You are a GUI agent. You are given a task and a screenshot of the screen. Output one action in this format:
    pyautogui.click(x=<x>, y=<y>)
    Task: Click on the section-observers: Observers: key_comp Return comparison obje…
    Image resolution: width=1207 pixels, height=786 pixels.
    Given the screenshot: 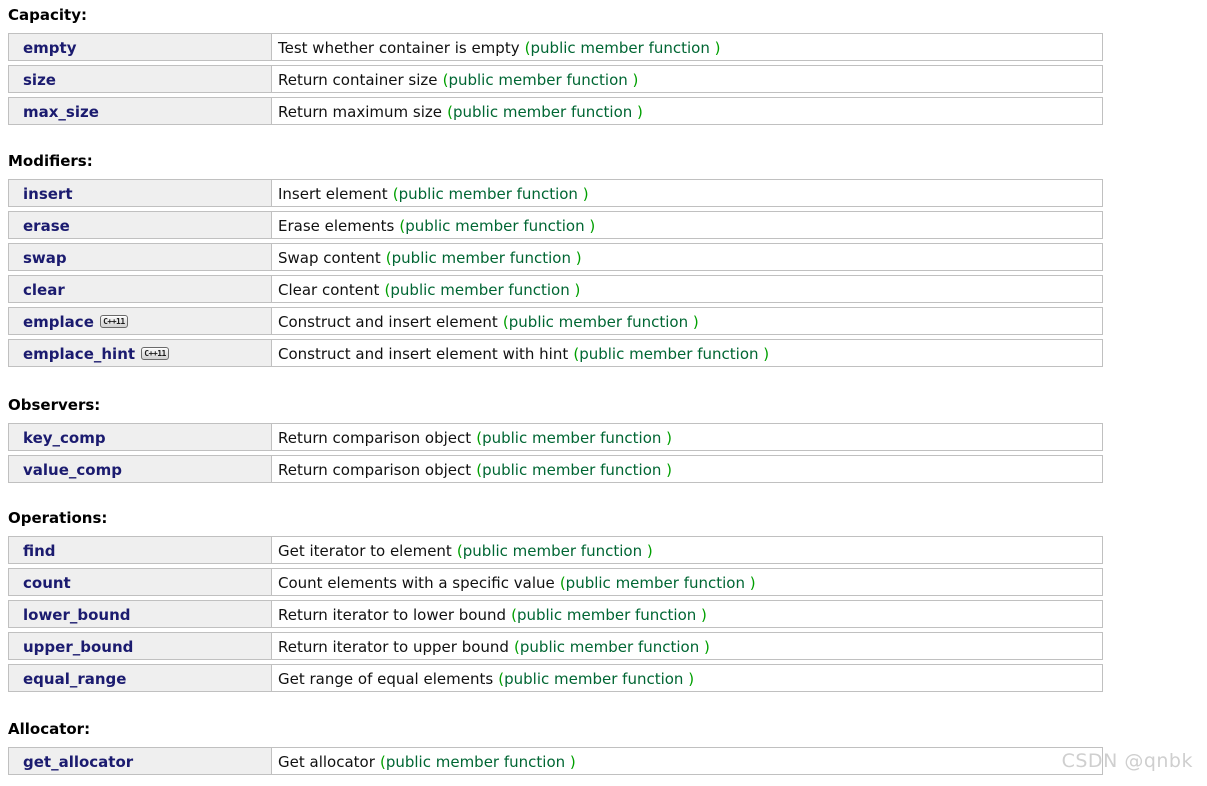 What is the action you would take?
    pyautogui.click(x=555, y=441)
    